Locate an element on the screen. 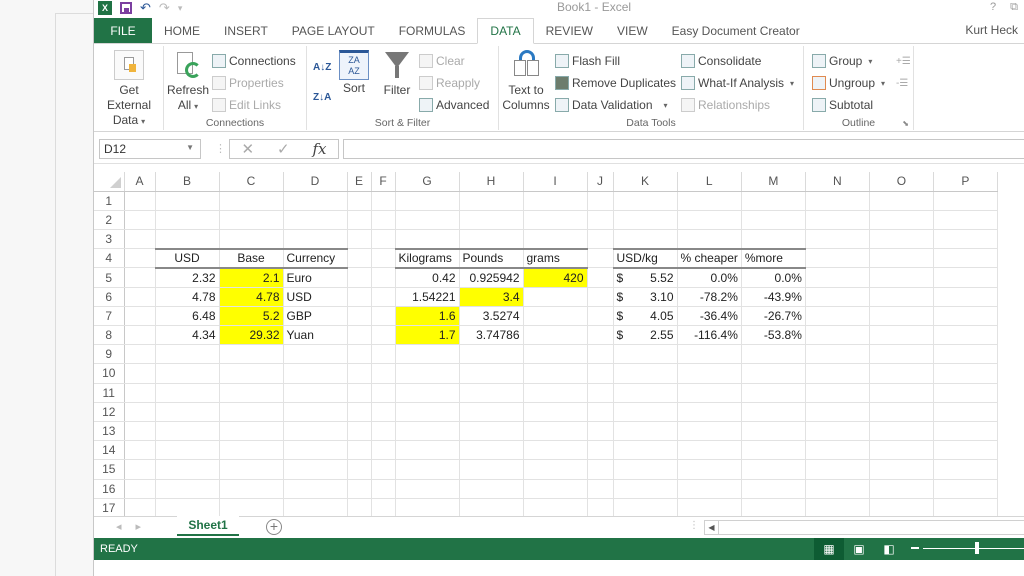 This screenshot has width=1024, height=576. cell-c16 is located at coordinates (251, 489).